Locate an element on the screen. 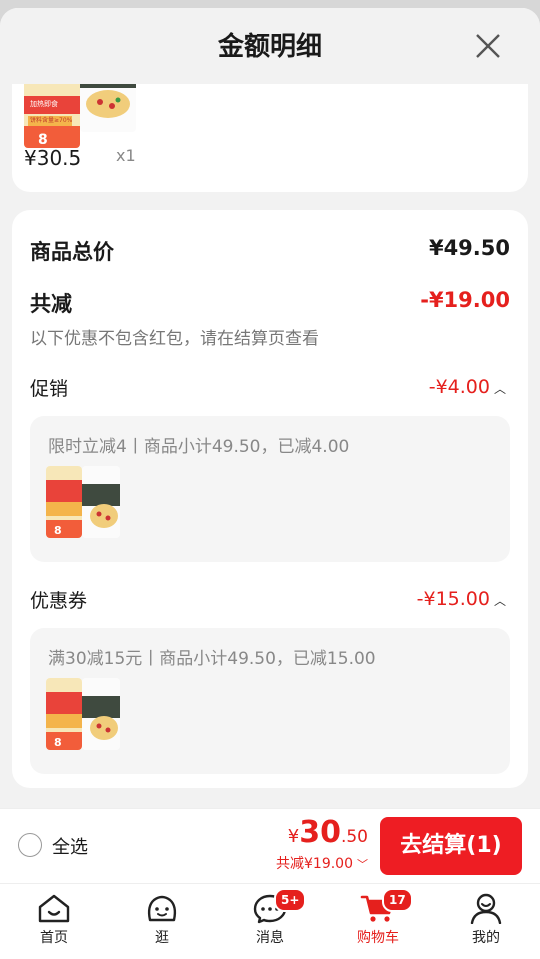  tab-profile-label: 我的 is located at coordinates (486, 938).